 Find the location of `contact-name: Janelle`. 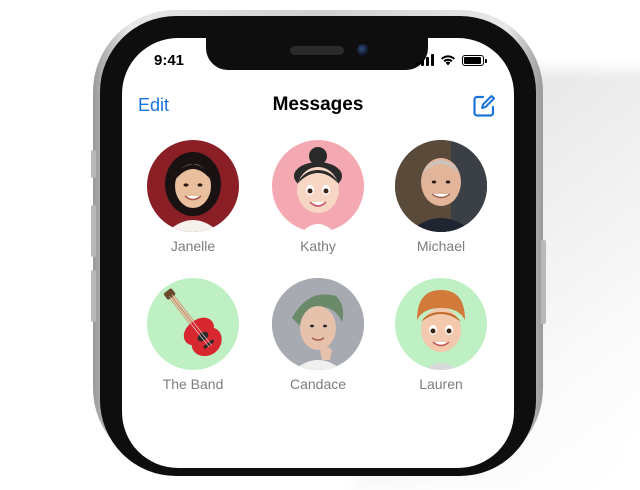

contact-name: Janelle is located at coordinates (193, 246).